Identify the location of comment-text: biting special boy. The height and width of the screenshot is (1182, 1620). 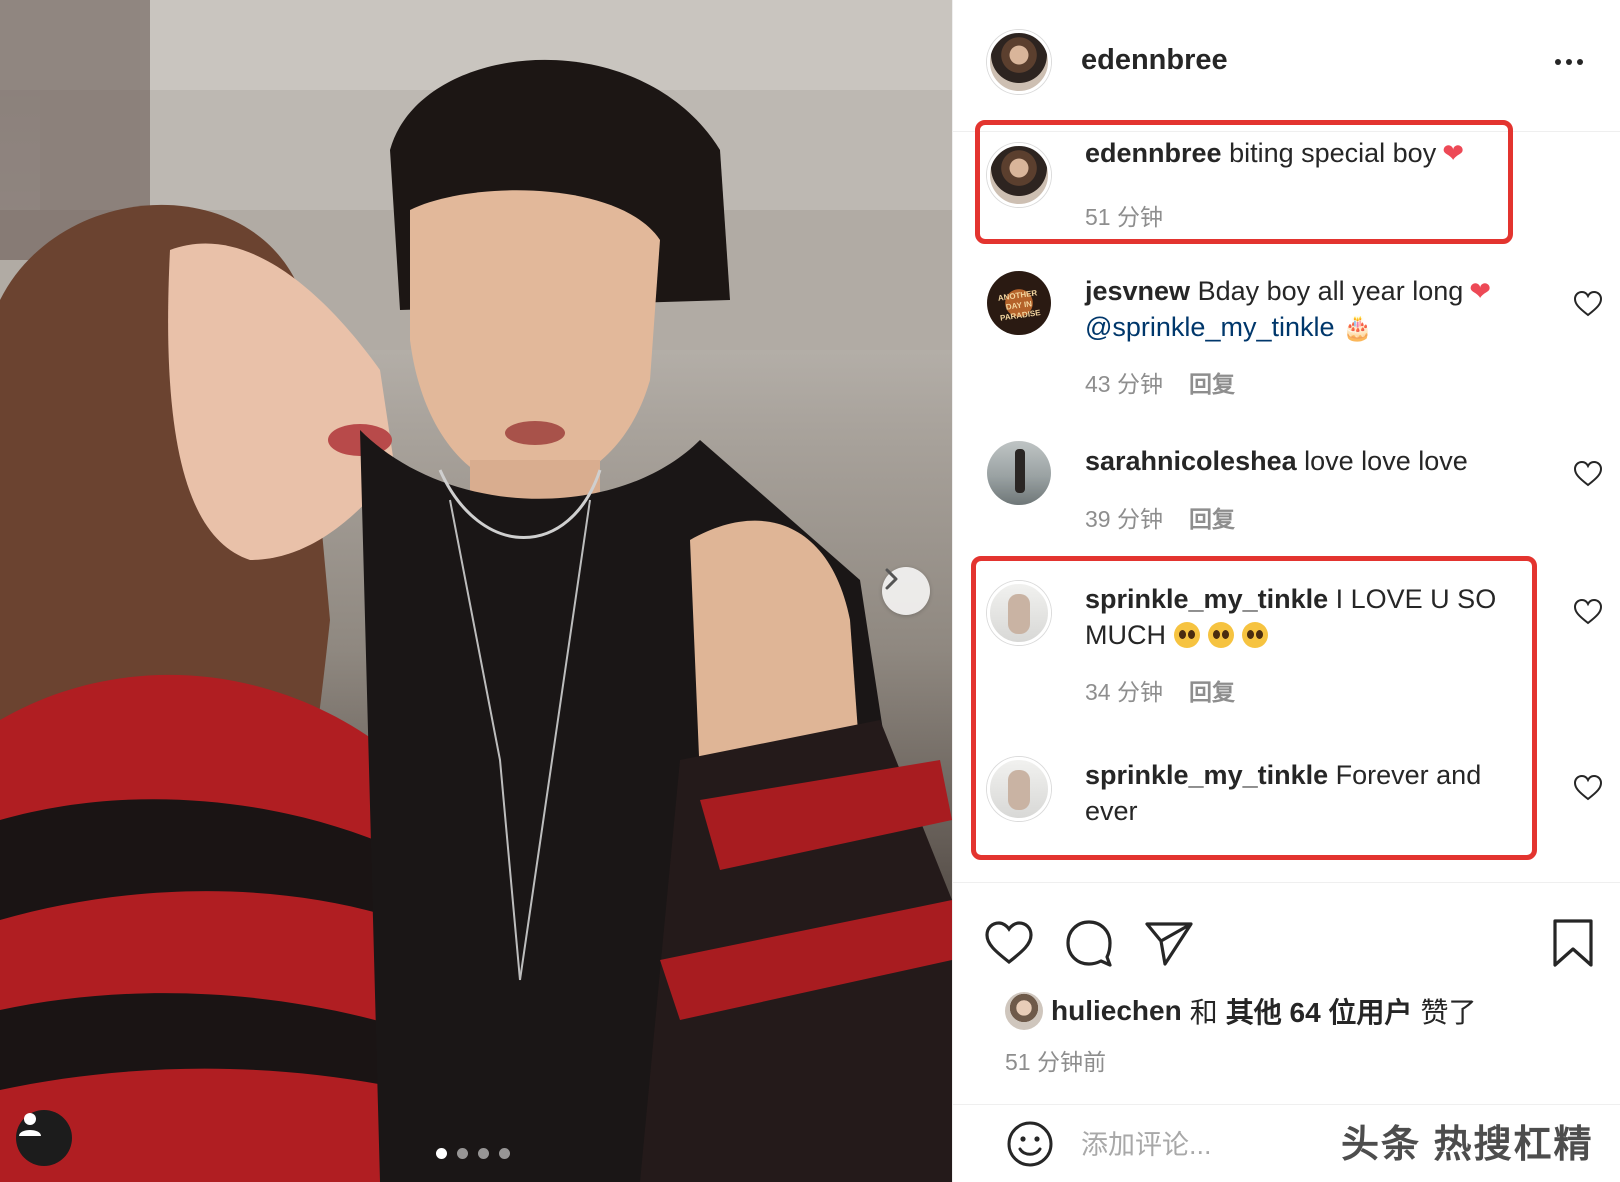
(1333, 153).